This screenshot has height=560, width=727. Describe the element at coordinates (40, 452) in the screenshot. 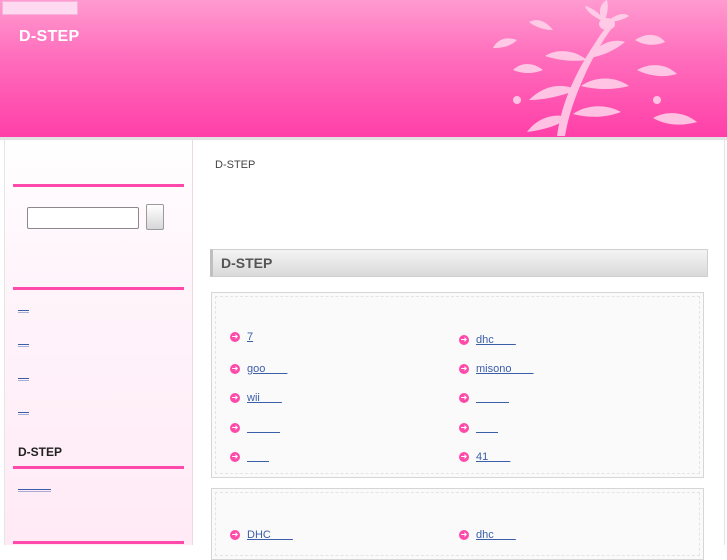

I see `sidebar-heading: D-STEP` at that location.